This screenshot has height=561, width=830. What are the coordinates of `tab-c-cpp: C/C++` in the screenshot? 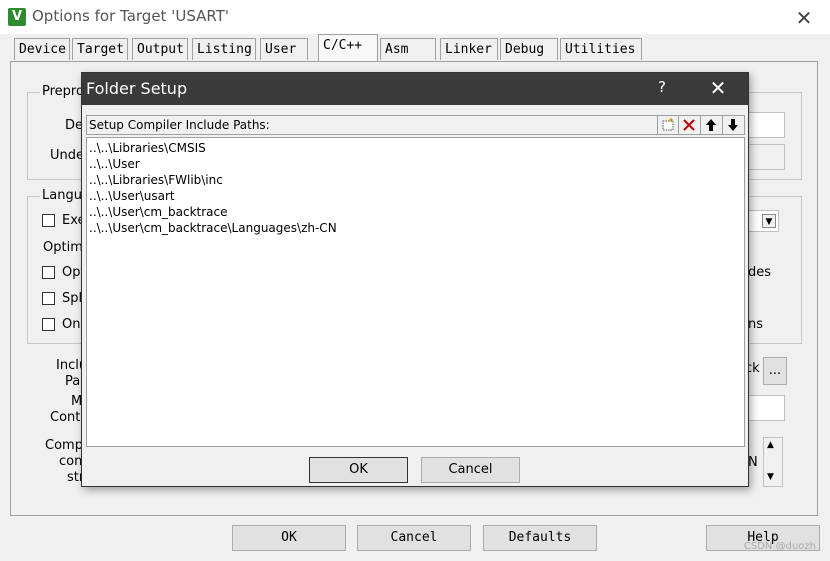 It's located at (348, 47).